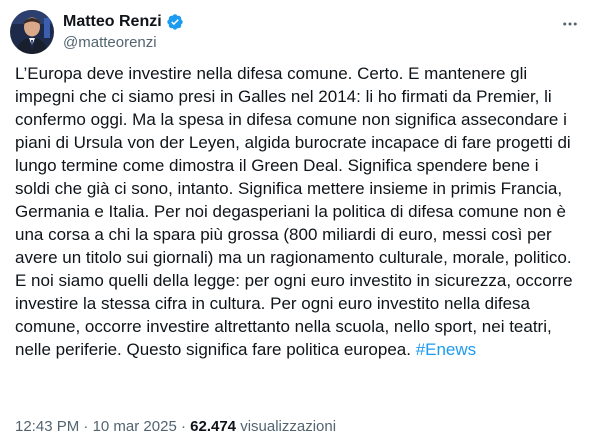 This screenshot has width=606, height=445. What do you see at coordinates (110, 43) in the screenshot?
I see `author-handle: @matteorenzi` at bounding box center [110, 43].